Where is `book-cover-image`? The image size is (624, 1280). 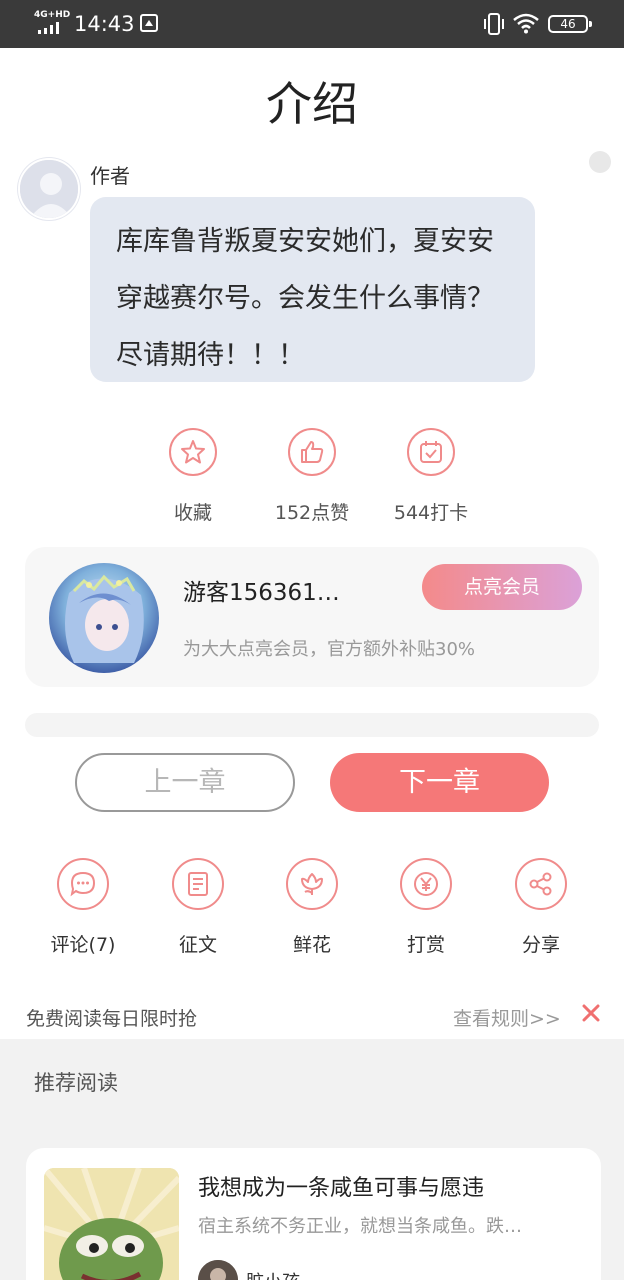 book-cover-image is located at coordinates (111, 1224).